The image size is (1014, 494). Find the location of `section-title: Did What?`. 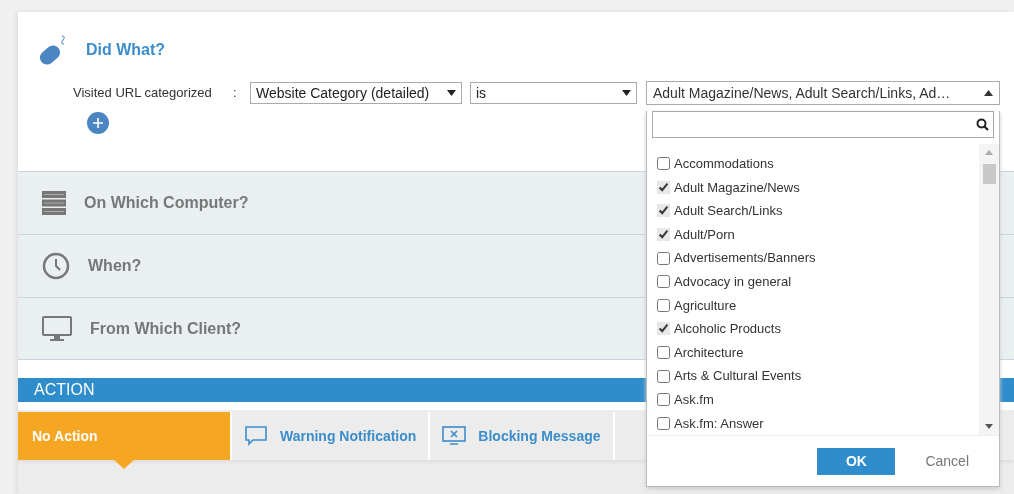

section-title: Did What? is located at coordinates (126, 50).